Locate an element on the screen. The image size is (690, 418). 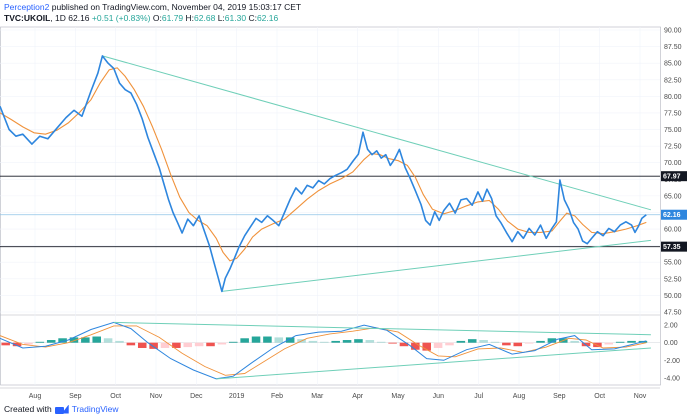
price-tick-label: 72.50 is located at coordinates (673, 147).